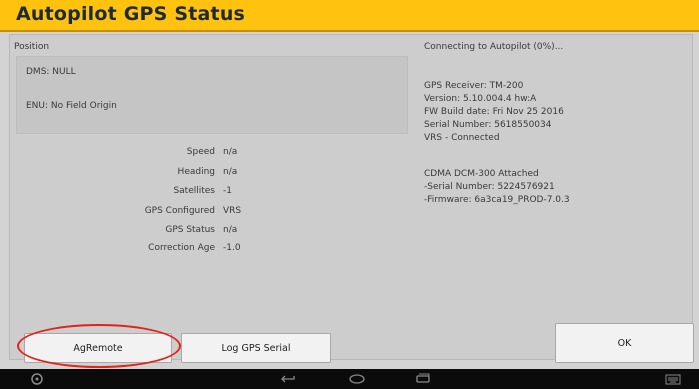  What do you see at coordinates (256, 348) in the screenshot?
I see `log-gps-serial-button: Log GPS Serial` at bounding box center [256, 348].